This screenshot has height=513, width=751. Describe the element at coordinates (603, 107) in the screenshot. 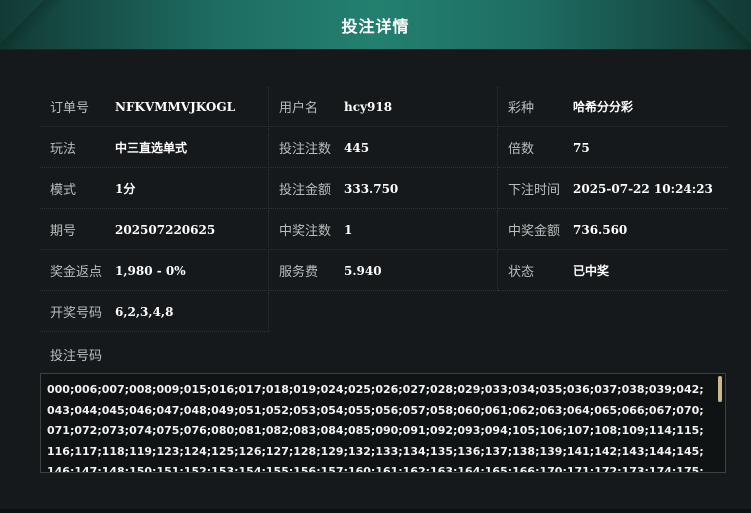

I see `field-value: 哈希分分彩` at that location.